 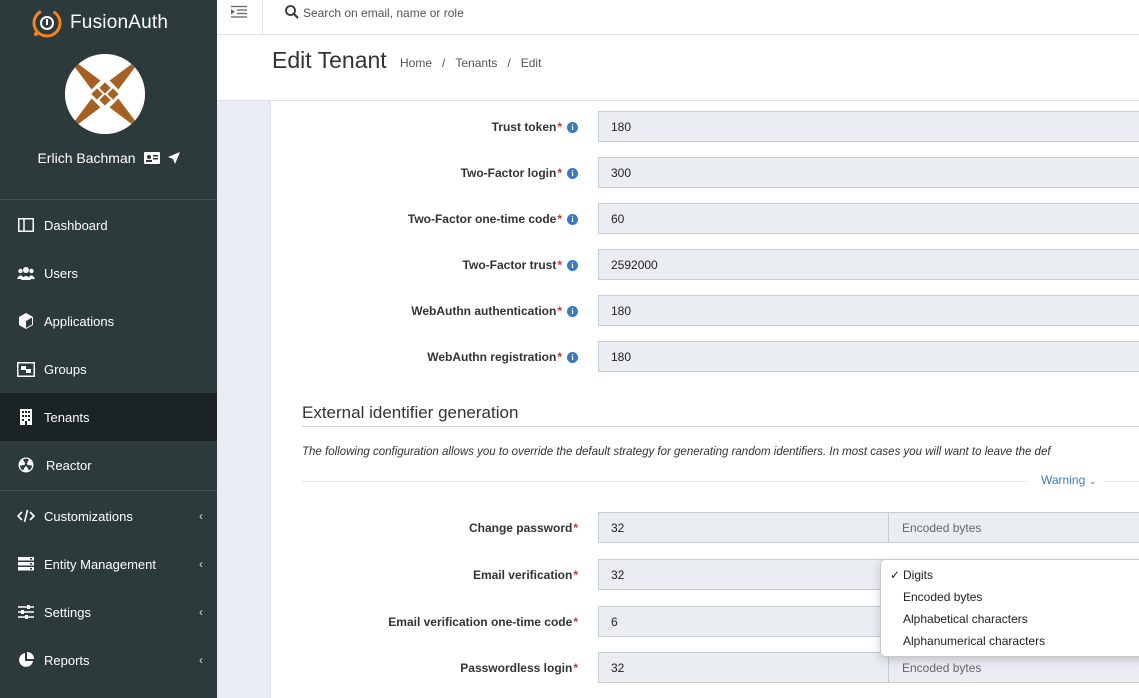 What do you see at coordinates (974, 641) in the screenshot?
I see `dropdown-option-alphanumerical: Alphanumerical characters` at bounding box center [974, 641].